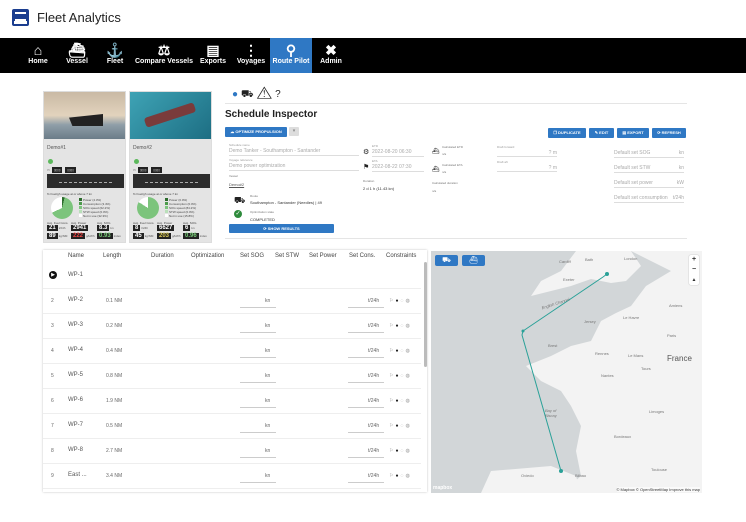 The image size is (746, 522). What do you see at coordinates (52, 401) in the screenshot?
I see `row-index: 6` at bounding box center [52, 401].